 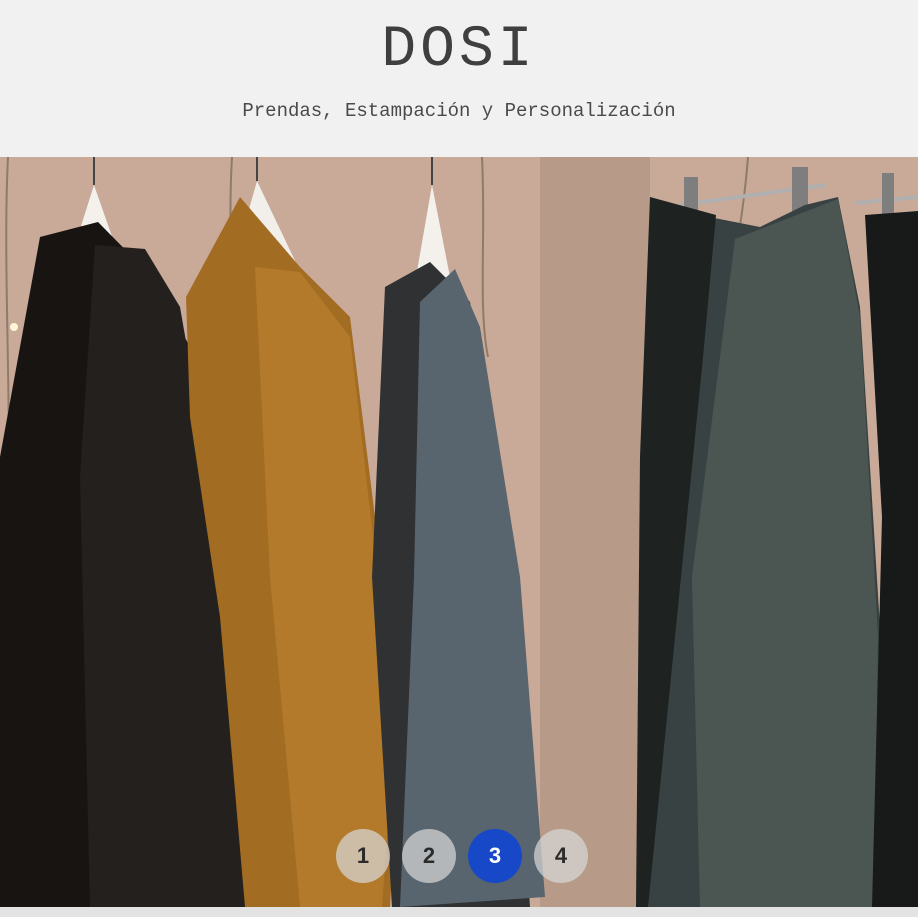 What do you see at coordinates (561, 856) in the screenshot?
I see `slide-dot-4: 4` at bounding box center [561, 856].